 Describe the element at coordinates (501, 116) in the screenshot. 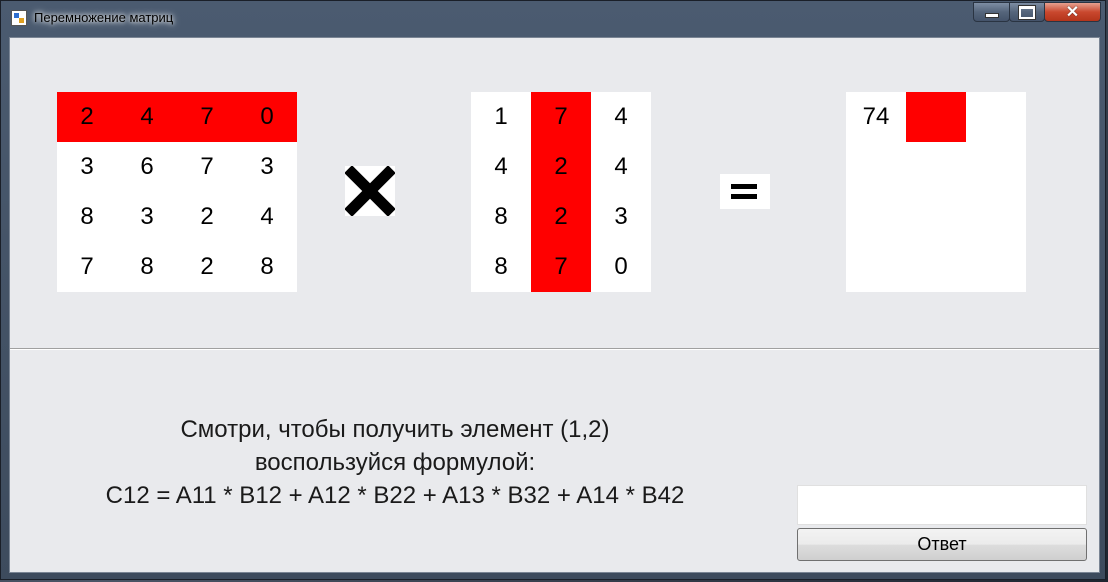

I see `matrix-b-cell: 1` at that location.